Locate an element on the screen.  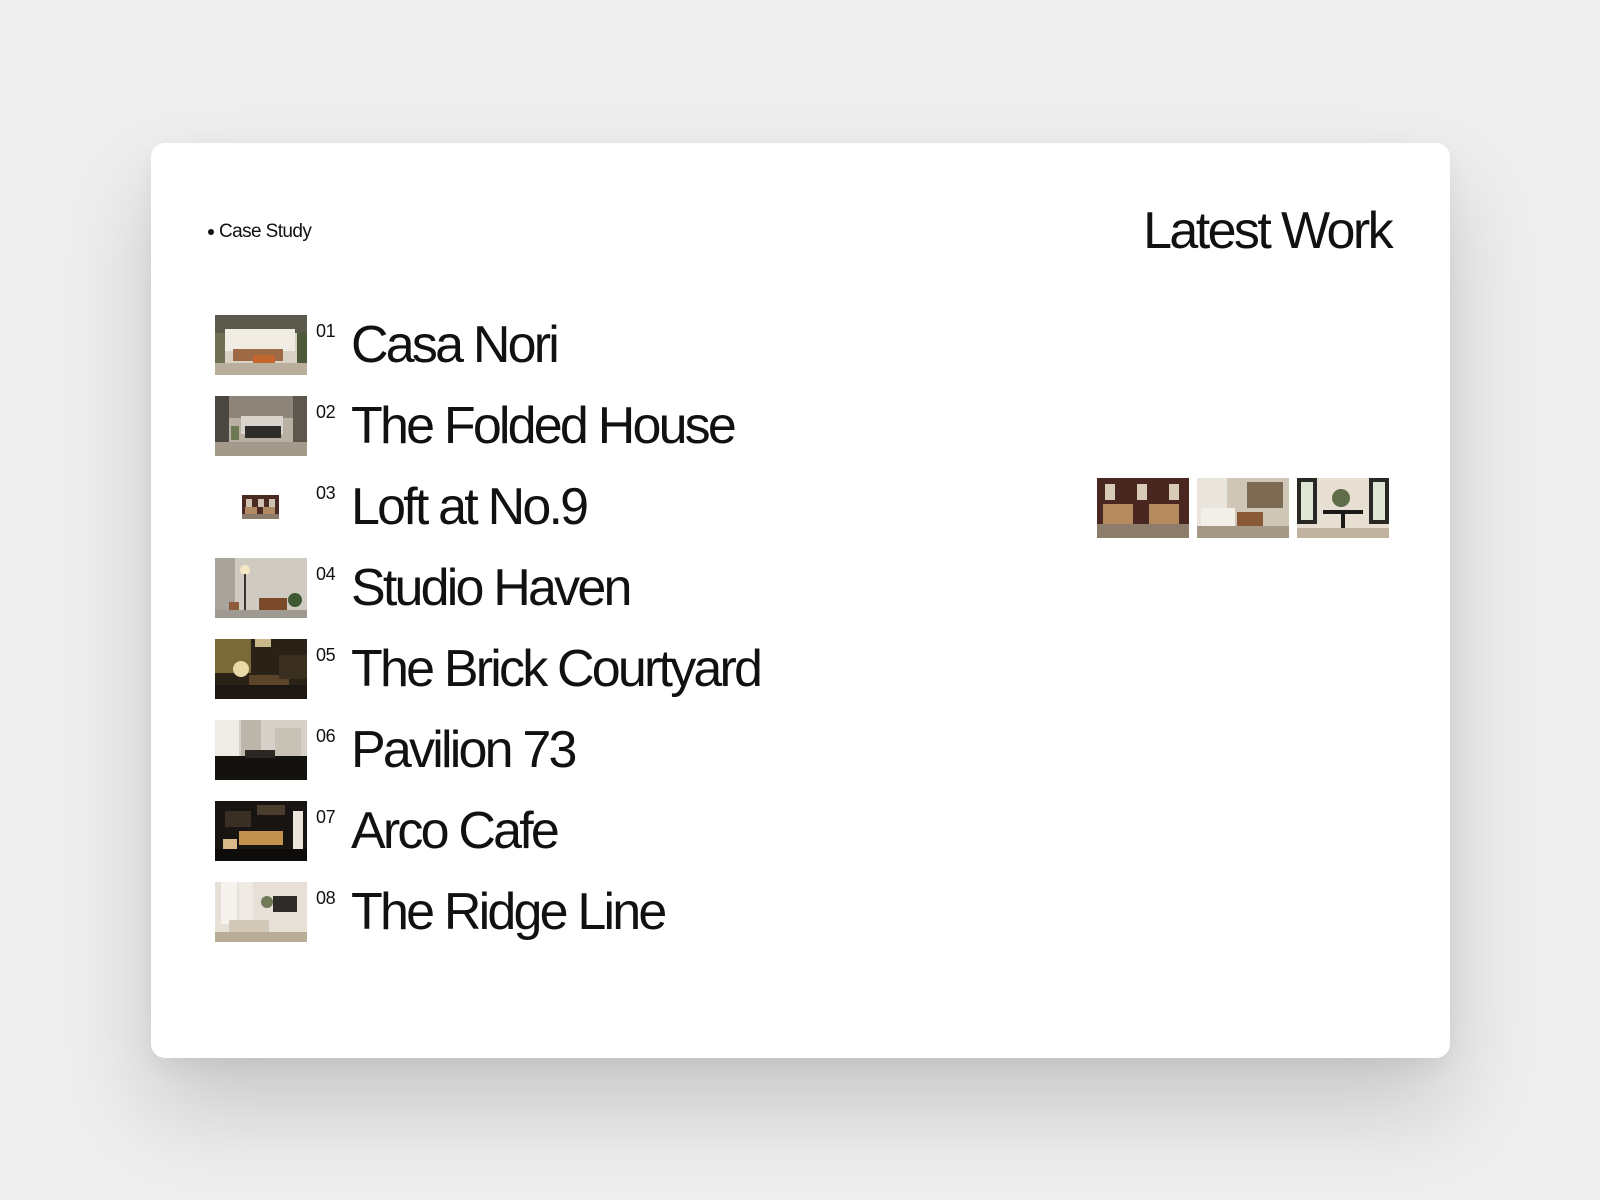
project-number: 07 is located at coordinates (326, 817).